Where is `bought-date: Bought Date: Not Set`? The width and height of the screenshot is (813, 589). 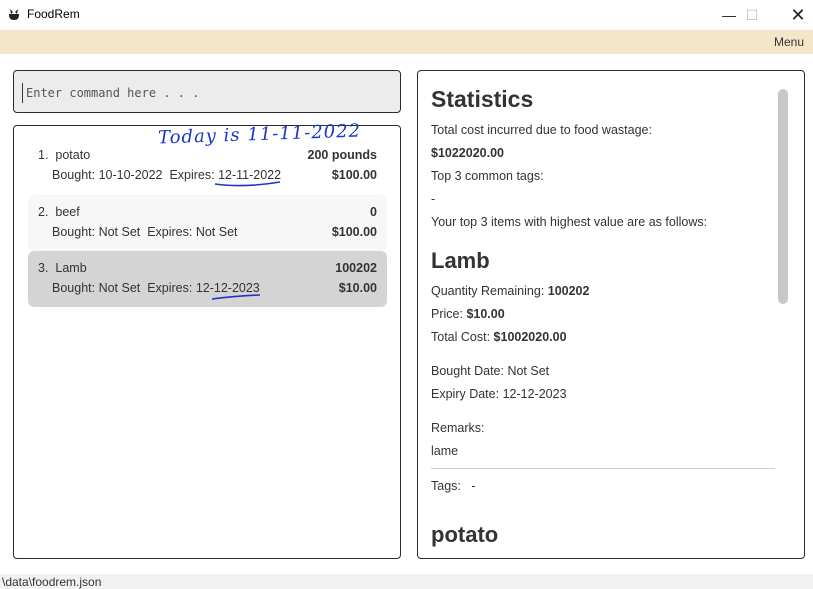 bought-date: Bought Date: Not Set is located at coordinates (490, 371).